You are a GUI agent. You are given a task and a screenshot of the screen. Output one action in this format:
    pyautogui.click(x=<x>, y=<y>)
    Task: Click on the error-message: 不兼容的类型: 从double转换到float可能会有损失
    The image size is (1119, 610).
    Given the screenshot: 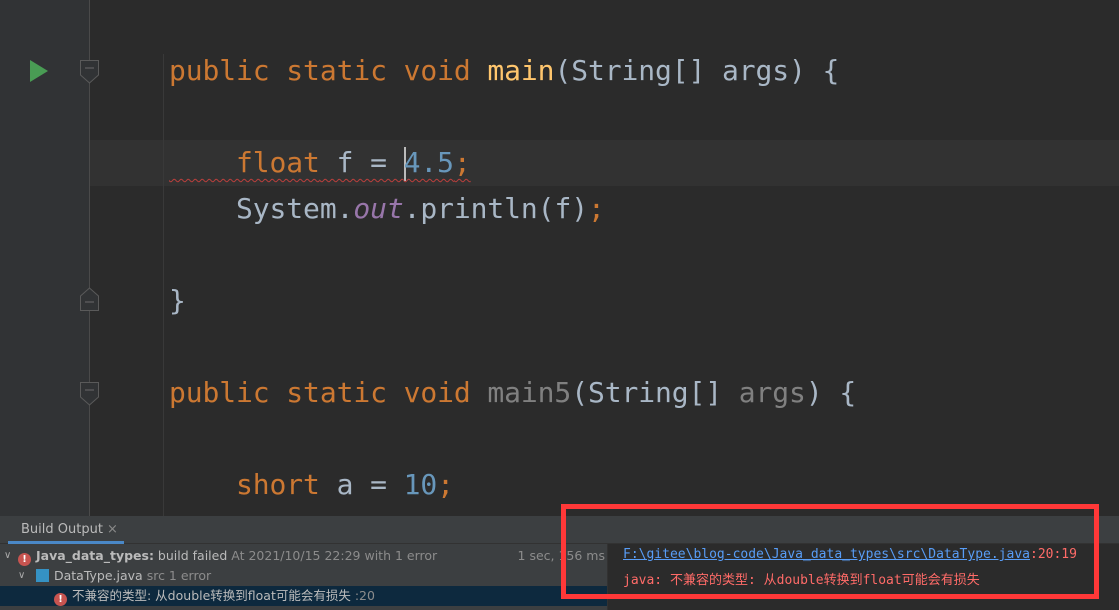 What is the action you would take?
    pyautogui.click(x=211, y=595)
    